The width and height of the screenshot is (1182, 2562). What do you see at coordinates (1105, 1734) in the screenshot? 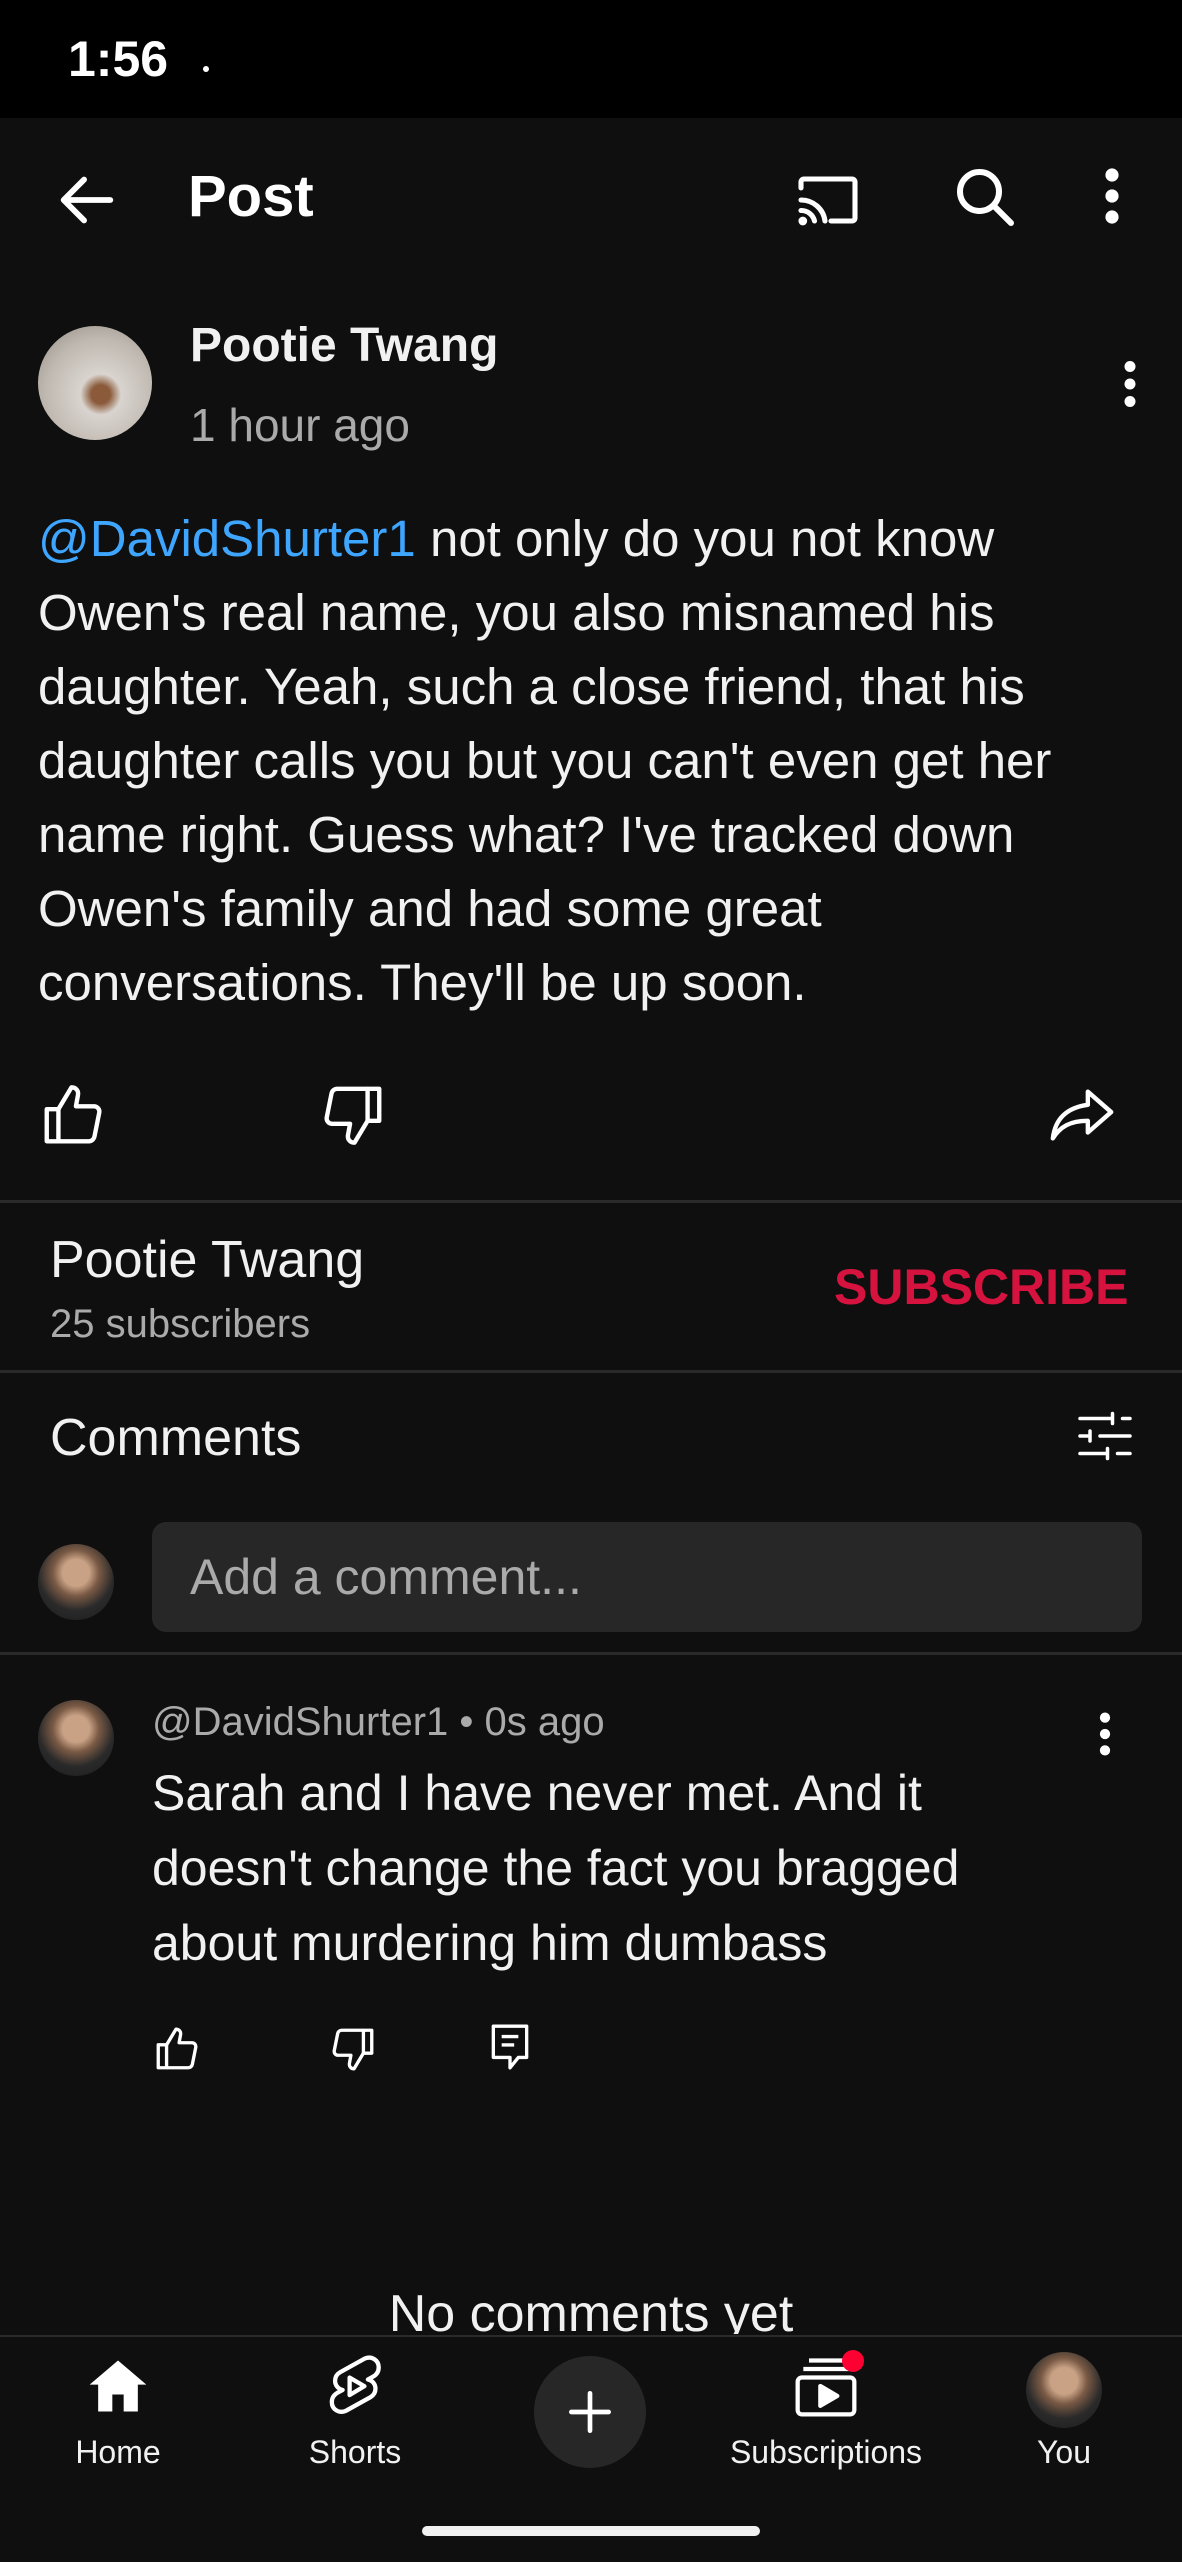
I see `comment-more-icon` at bounding box center [1105, 1734].